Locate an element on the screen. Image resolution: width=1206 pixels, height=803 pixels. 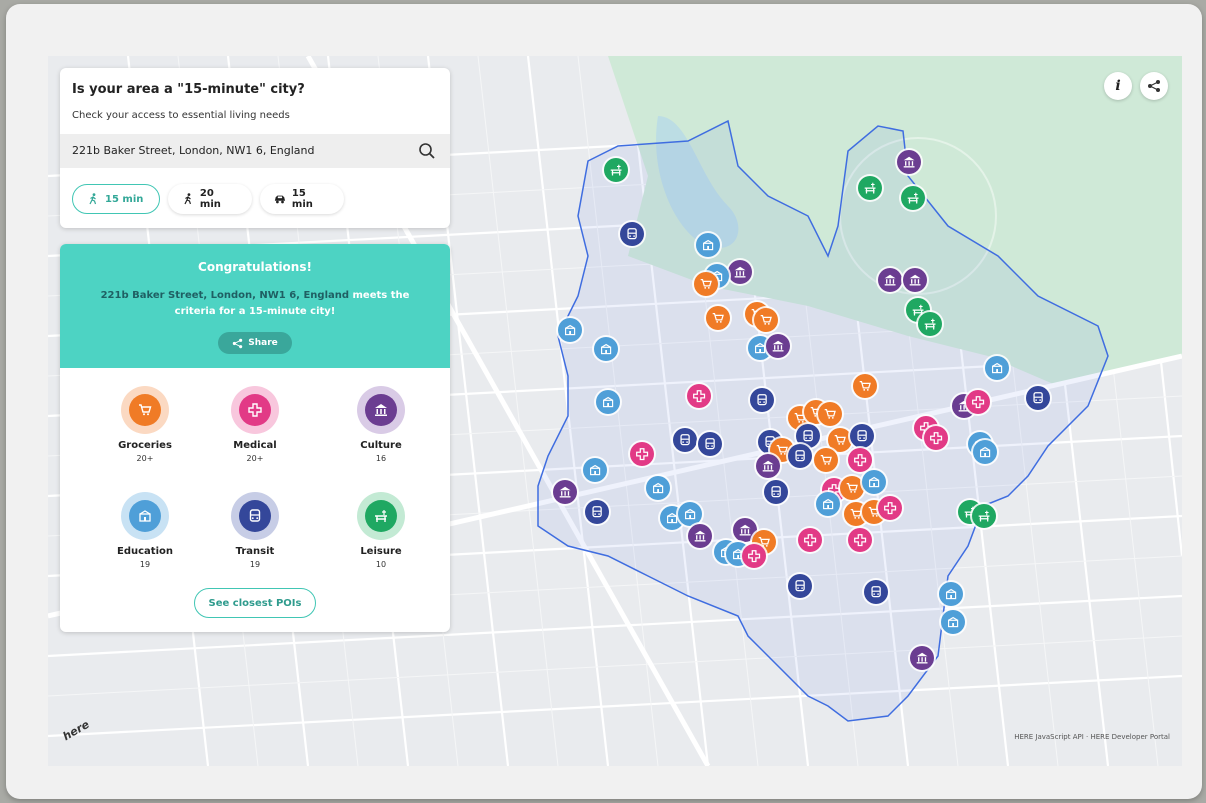
info-button: i is located at coordinates (1118, 86).